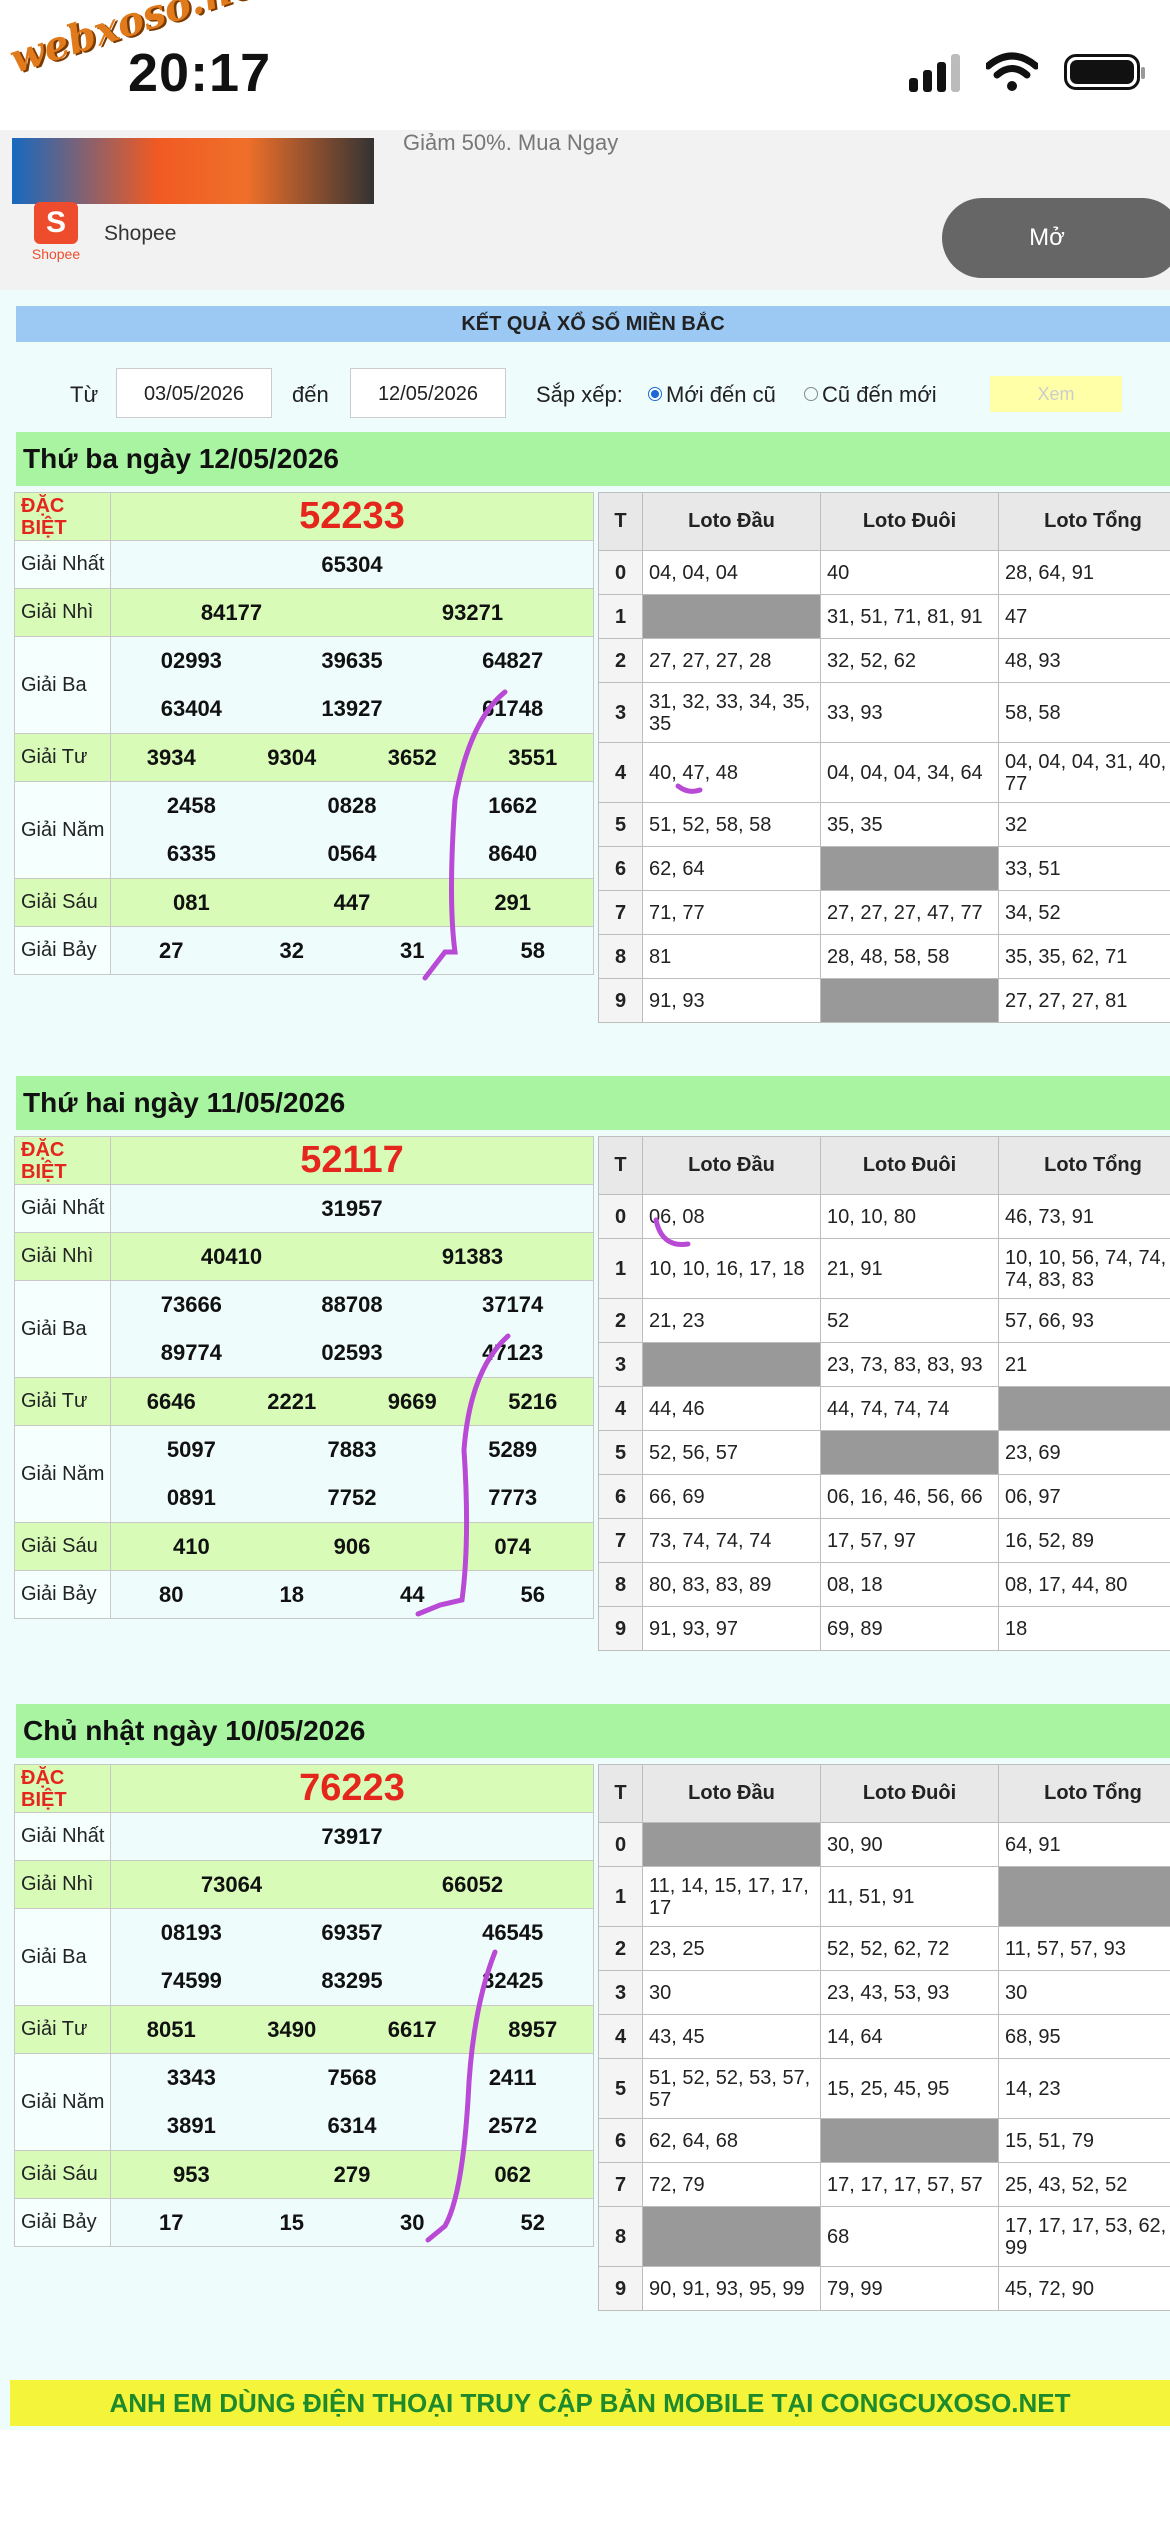 The height and width of the screenshot is (2532, 1170). Describe the element at coordinates (291, 2222) in the screenshot. I see `prize-number: 15` at that location.